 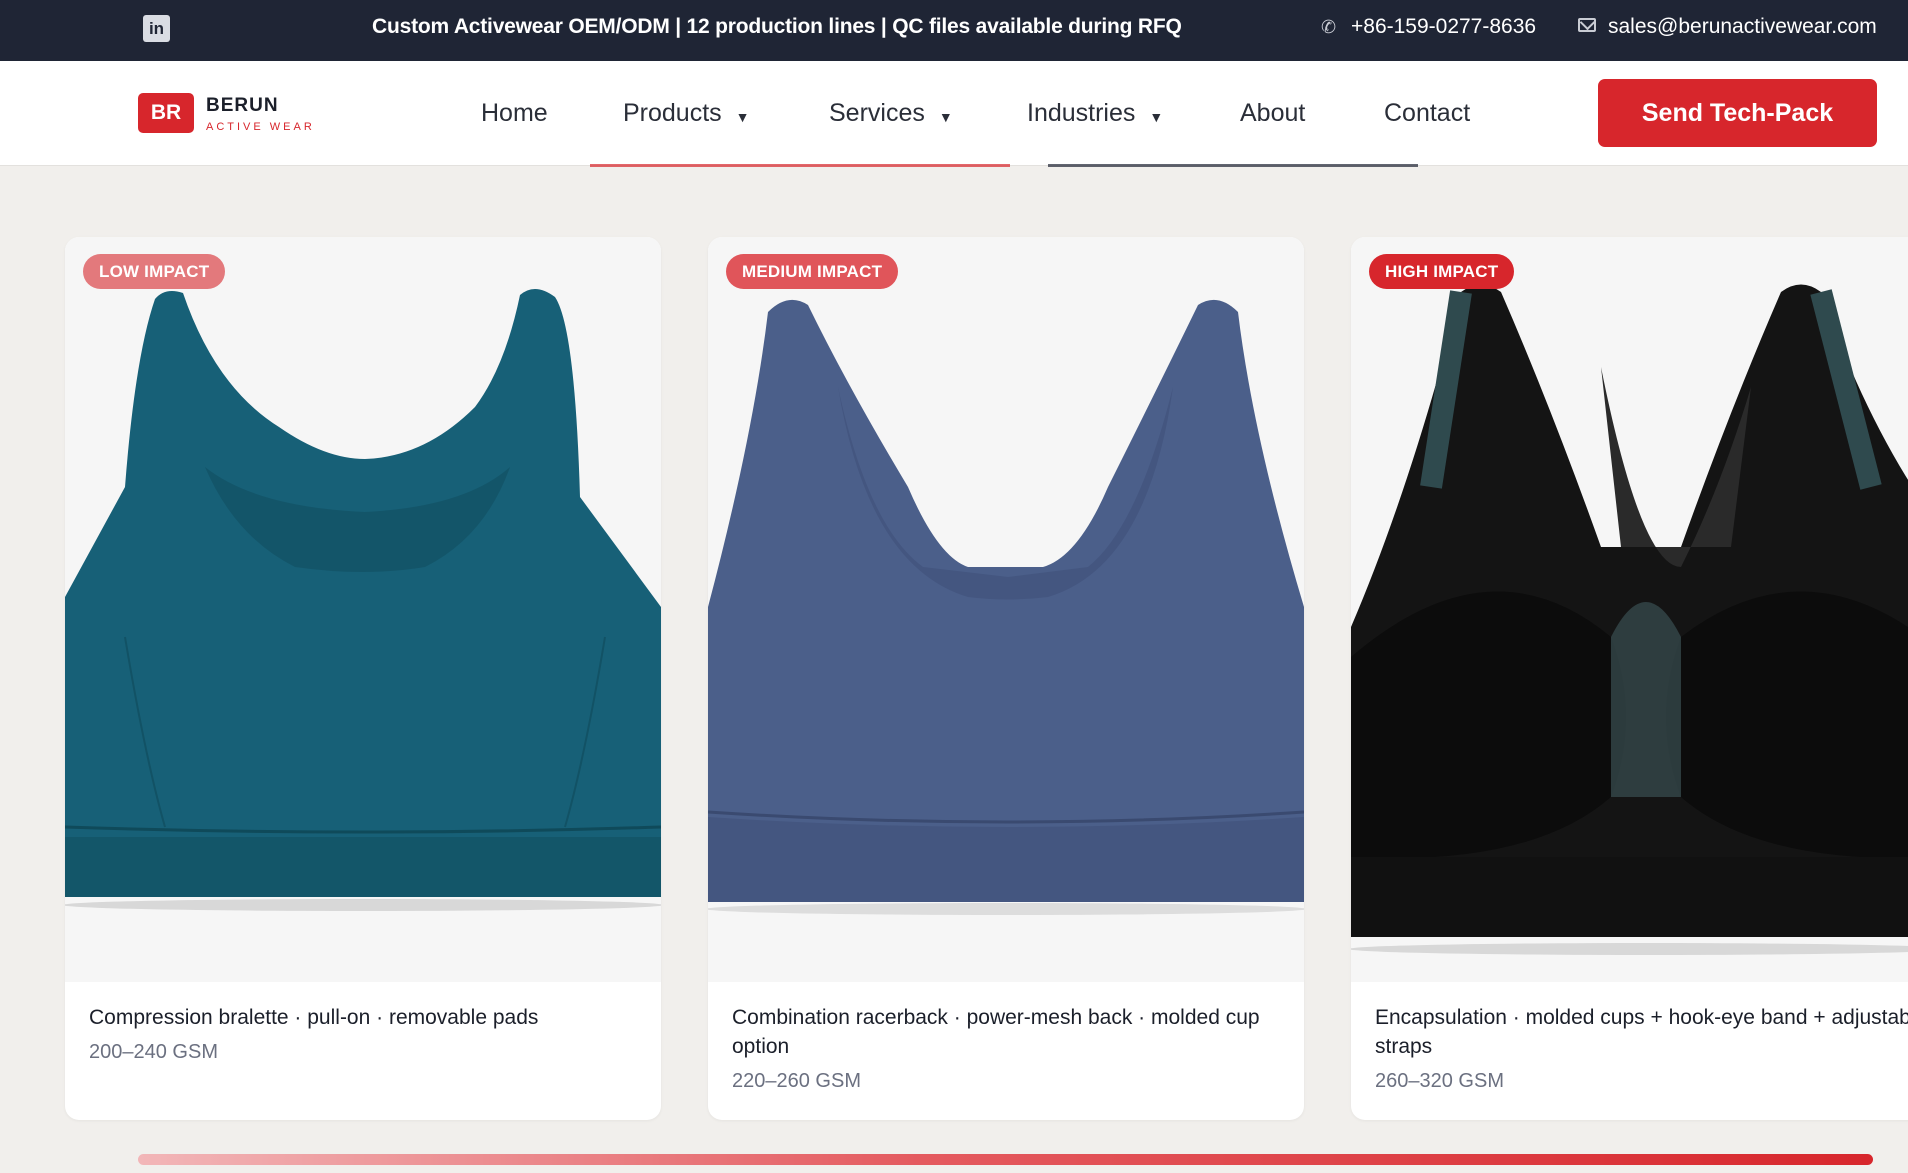 What do you see at coordinates (1095, 113) in the screenshot?
I see `nav-industries: Industries ▼` at bounding box center [1095, 113].